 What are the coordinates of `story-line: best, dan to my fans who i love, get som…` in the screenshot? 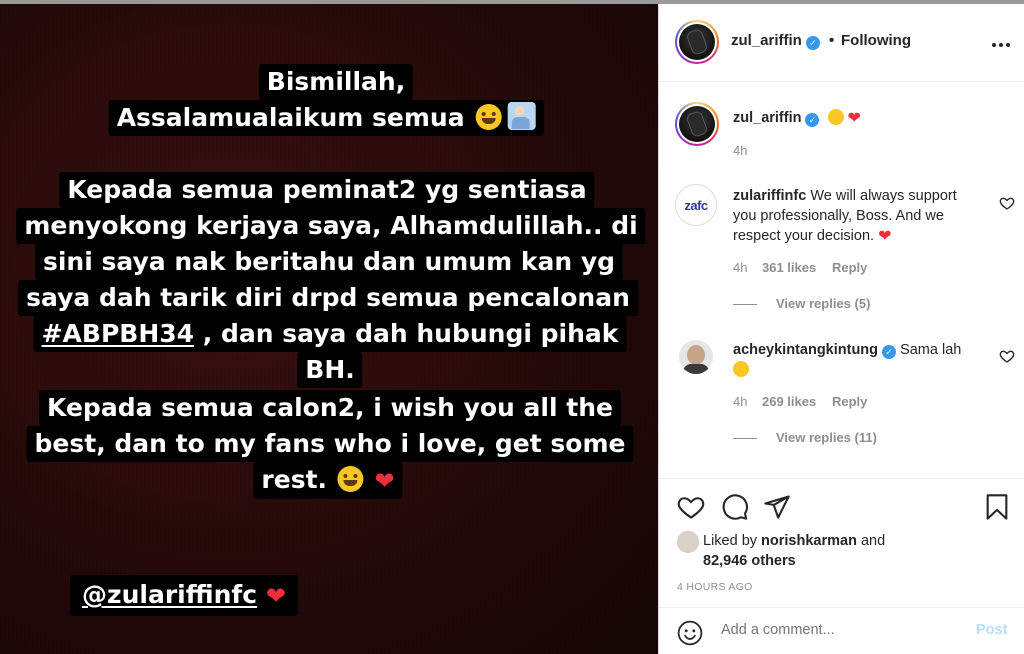 It's located at (330, 444).